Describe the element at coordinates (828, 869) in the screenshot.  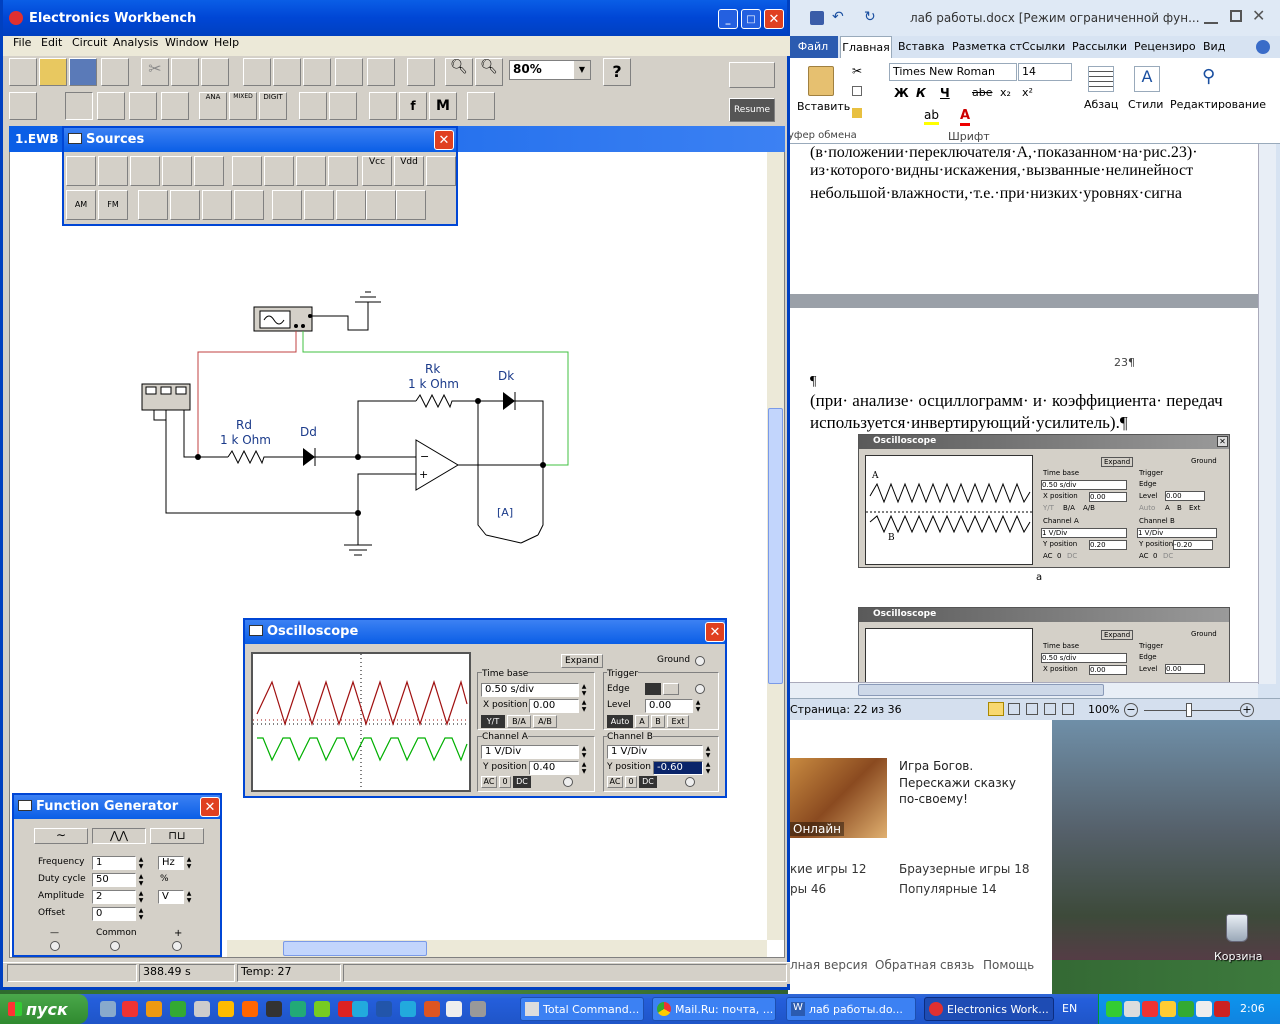
I see `web-link-1: кие игры 12` at that location.